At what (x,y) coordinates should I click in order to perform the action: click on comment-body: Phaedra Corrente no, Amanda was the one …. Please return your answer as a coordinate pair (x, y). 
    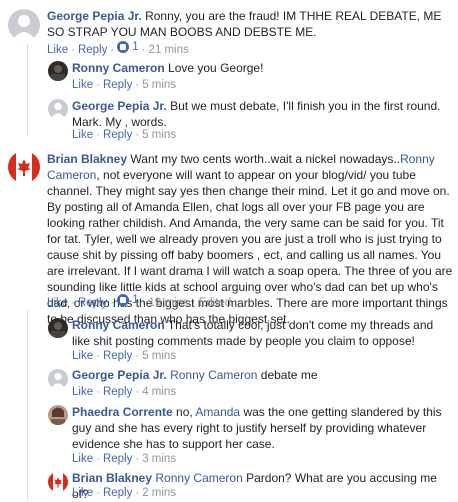
    Looking at the image, I should click on (262, 428).